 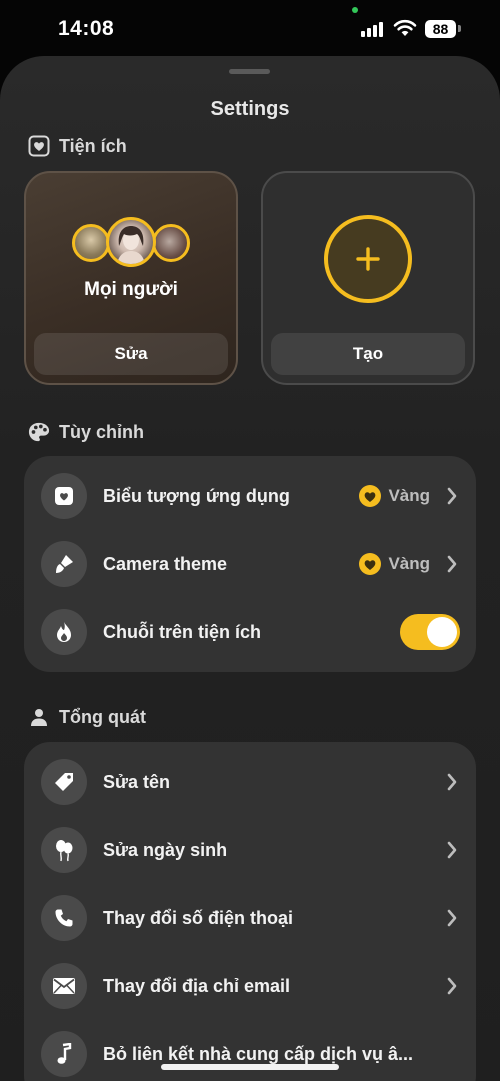 I want to click on status-time: 14:08, so click(x=86, y=28).